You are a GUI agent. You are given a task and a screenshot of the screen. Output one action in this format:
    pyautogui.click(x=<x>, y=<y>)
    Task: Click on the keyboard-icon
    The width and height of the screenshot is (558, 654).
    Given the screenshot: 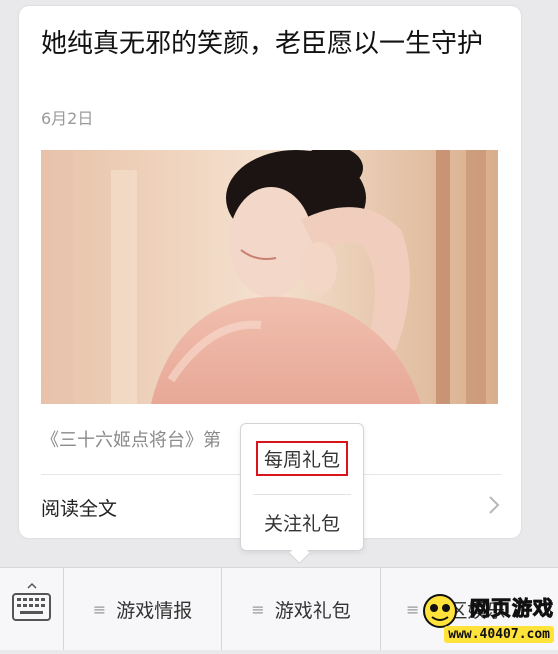 What is the action you would take?
    pyautogui.click(x=31, y=601)
    